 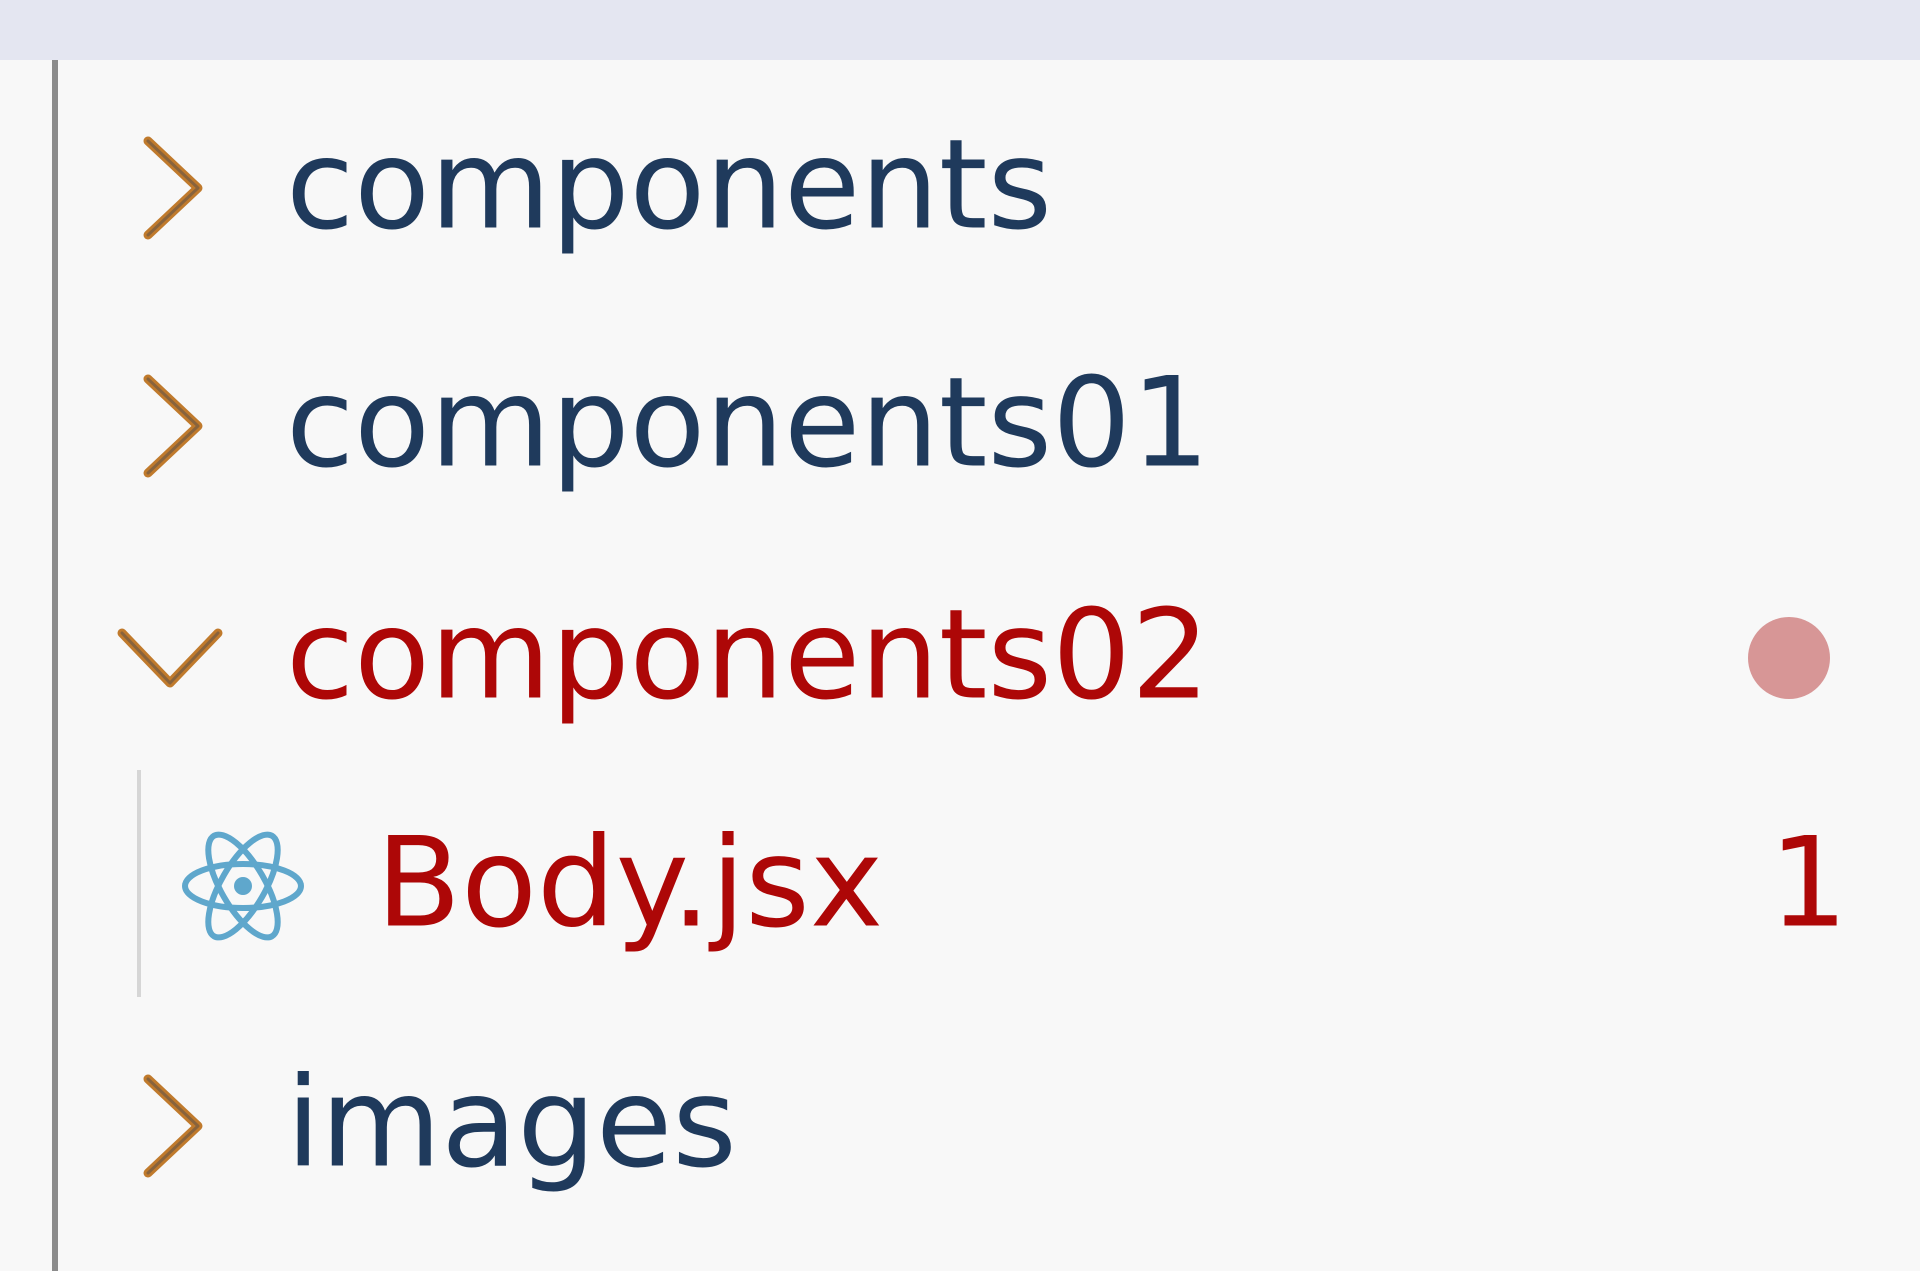 What do you see at coordinates (669, 185) in the screenshot?
I see `folder-label: components` at bounding box center [669, 185].